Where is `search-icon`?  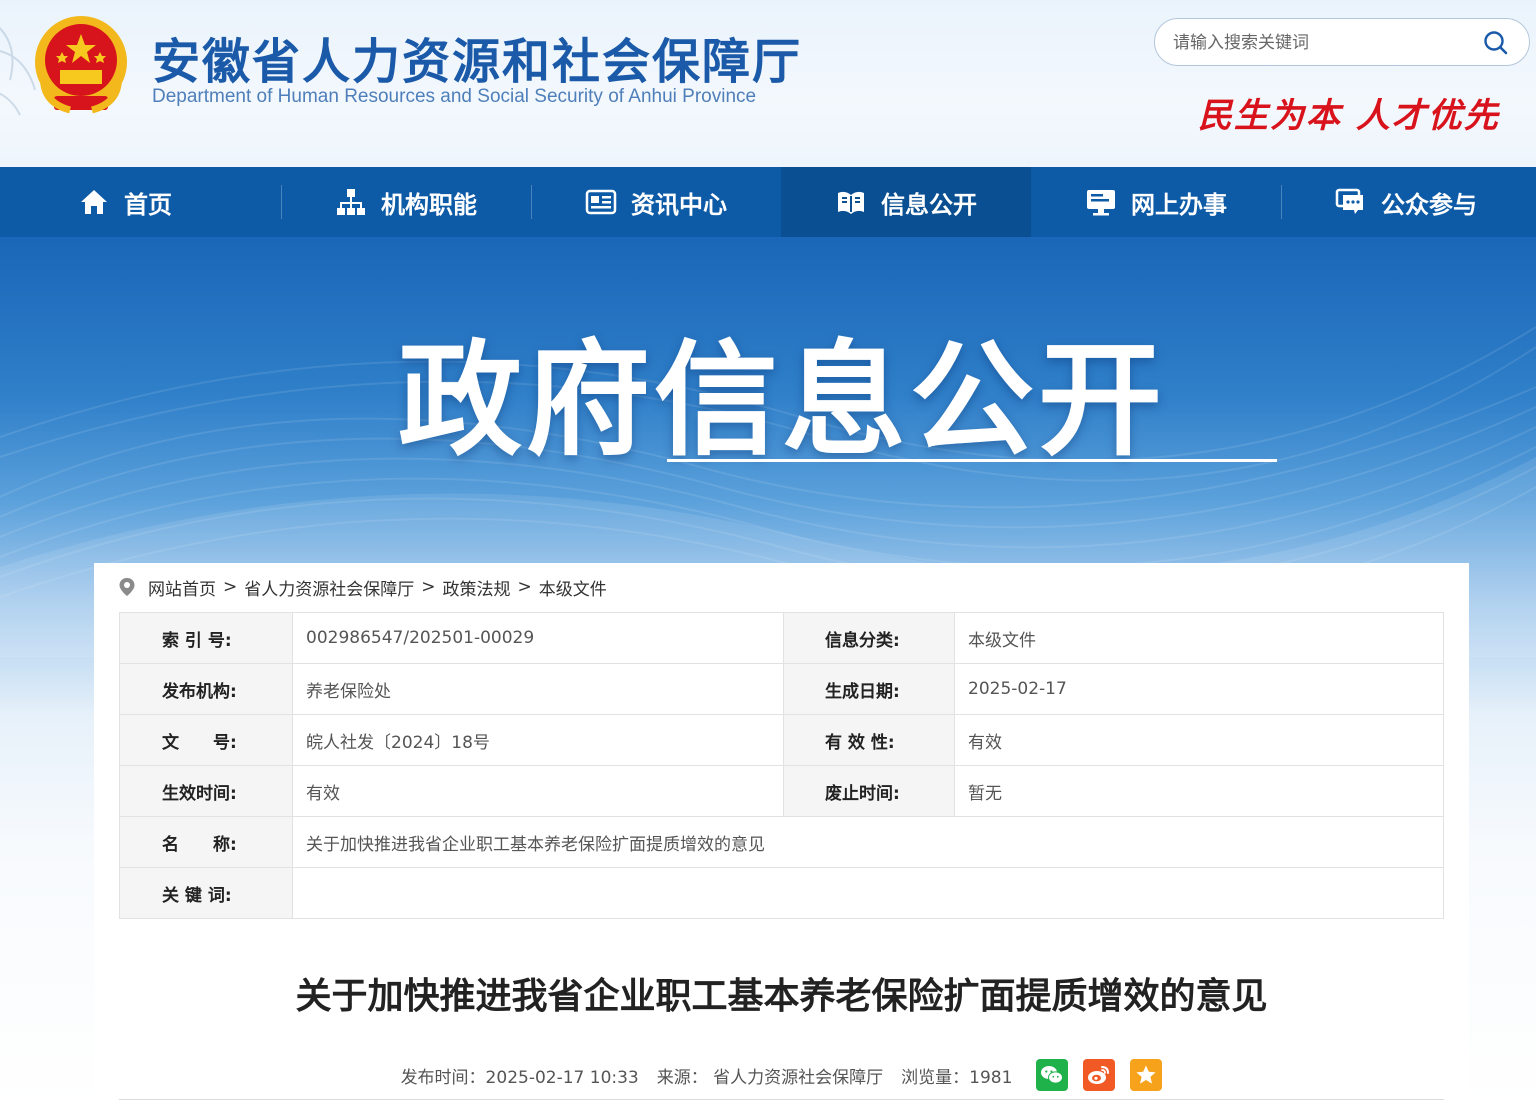
search-icon is located at coordinates (1496, 43).